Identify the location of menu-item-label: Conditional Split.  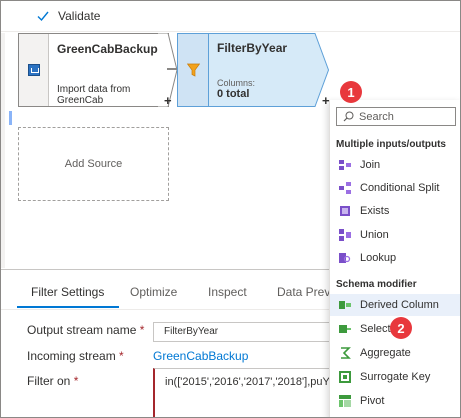
(400, 188).